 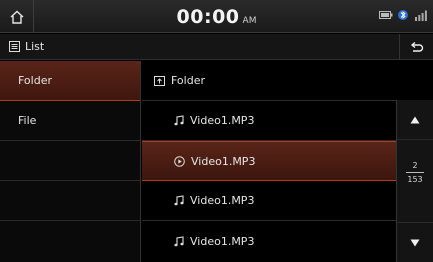 I want to click on bluetooth-icon, so click(x=403, y=15).